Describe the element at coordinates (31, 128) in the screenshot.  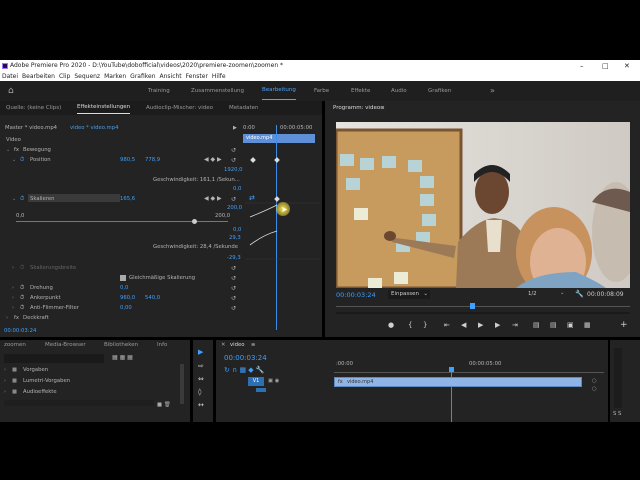
I see `master-clip-label: Master * video.mp4` at that location.